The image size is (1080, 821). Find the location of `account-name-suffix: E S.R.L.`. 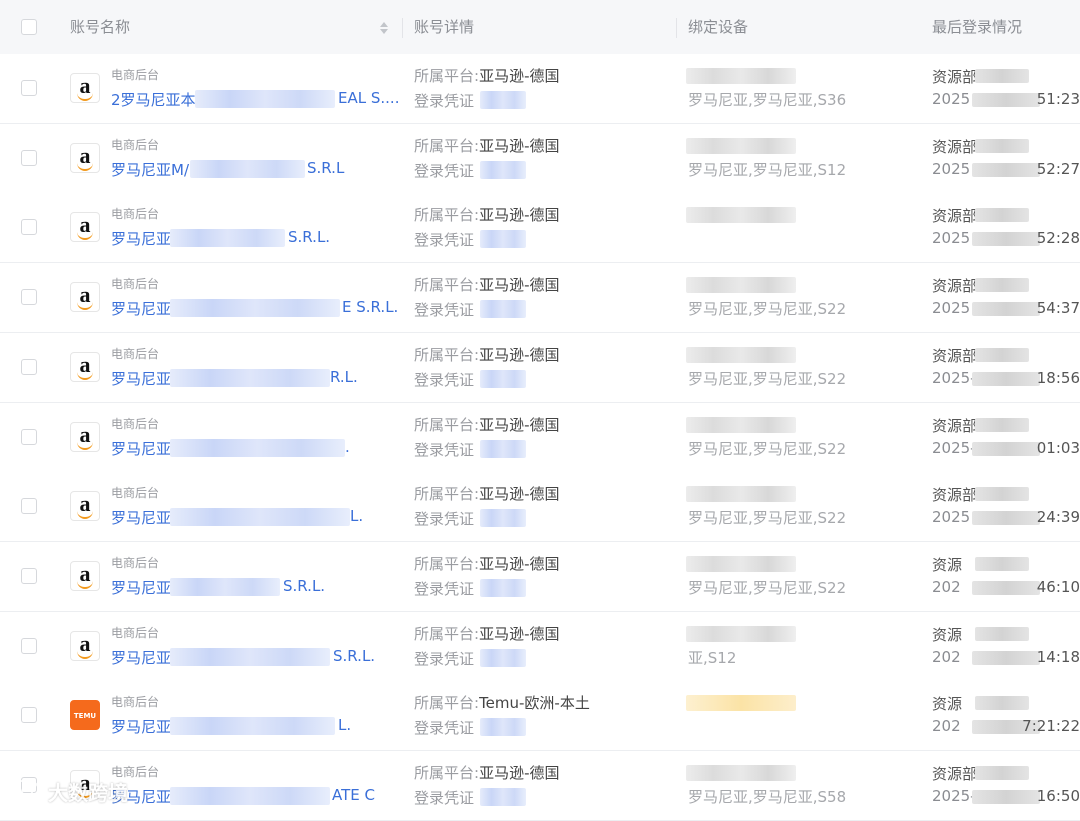

account-name-suffix: E S.R.L. is located at coordinates (370, 307).